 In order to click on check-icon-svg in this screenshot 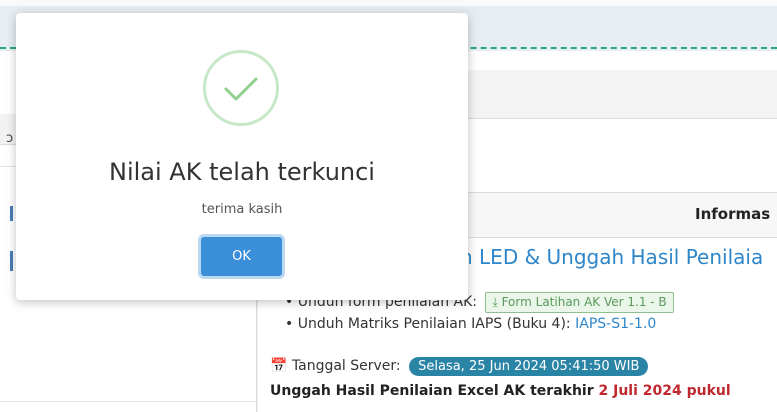, I will do `click(241, 89)`.